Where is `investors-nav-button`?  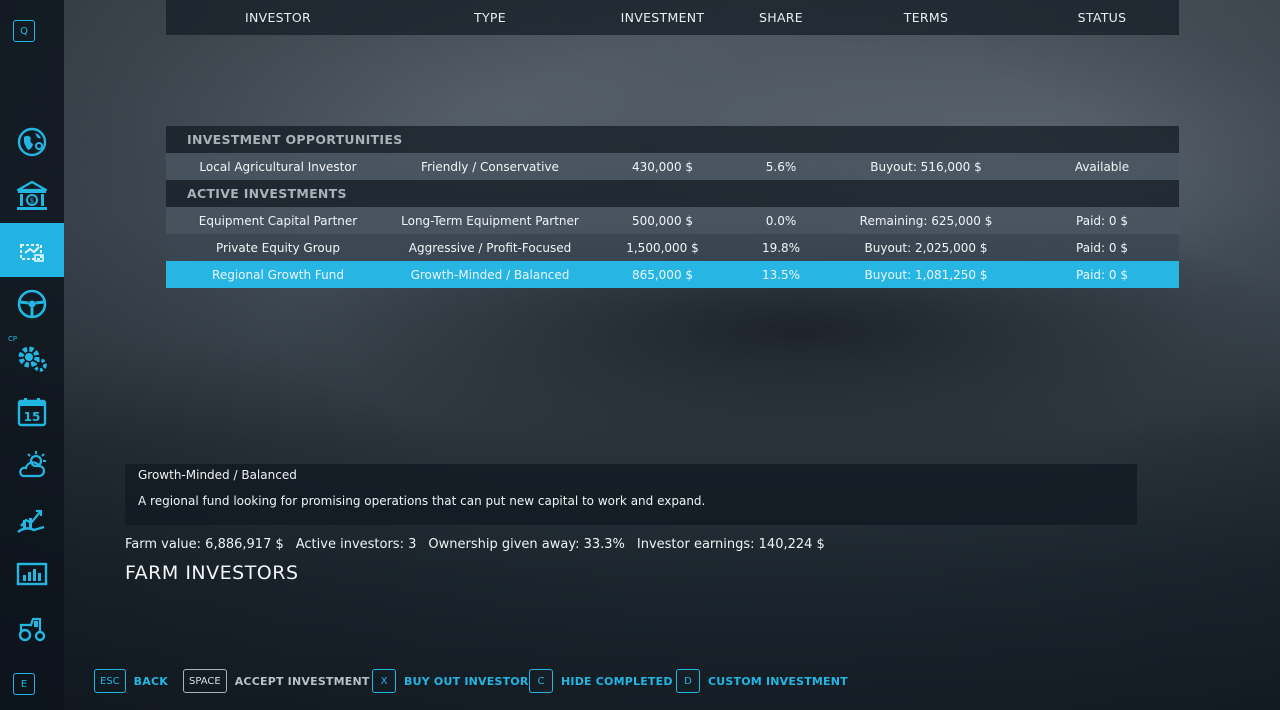
investors-nav-button is located at coordinates (32, 250).